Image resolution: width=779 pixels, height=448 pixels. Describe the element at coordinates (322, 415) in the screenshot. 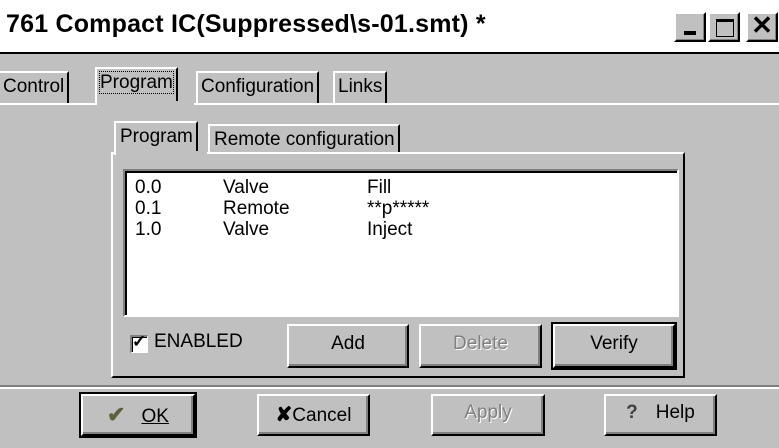

I see `cancel-label: Cancel` at that location.